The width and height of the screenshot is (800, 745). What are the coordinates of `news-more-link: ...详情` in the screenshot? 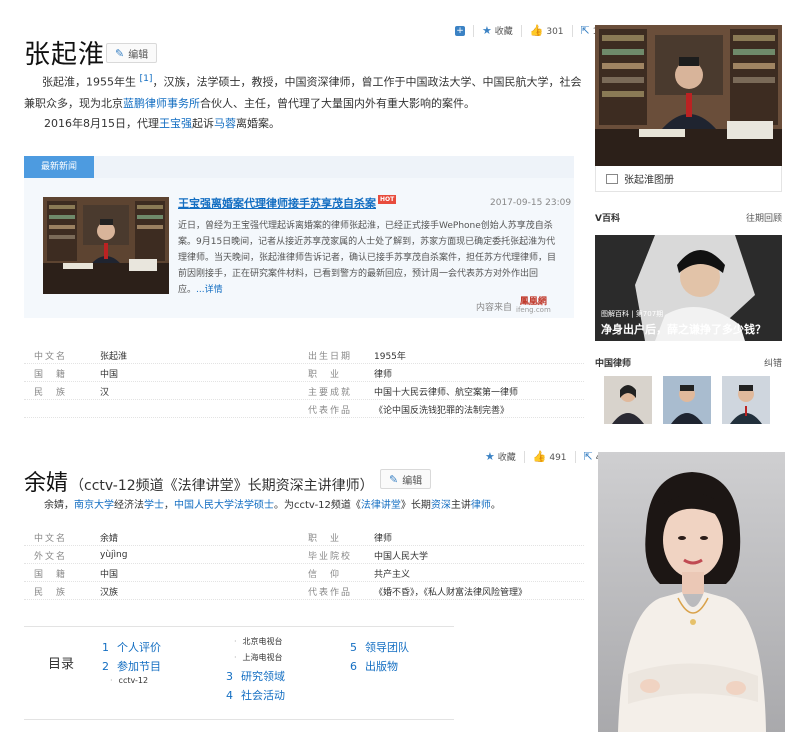 It's located at (209, 290).